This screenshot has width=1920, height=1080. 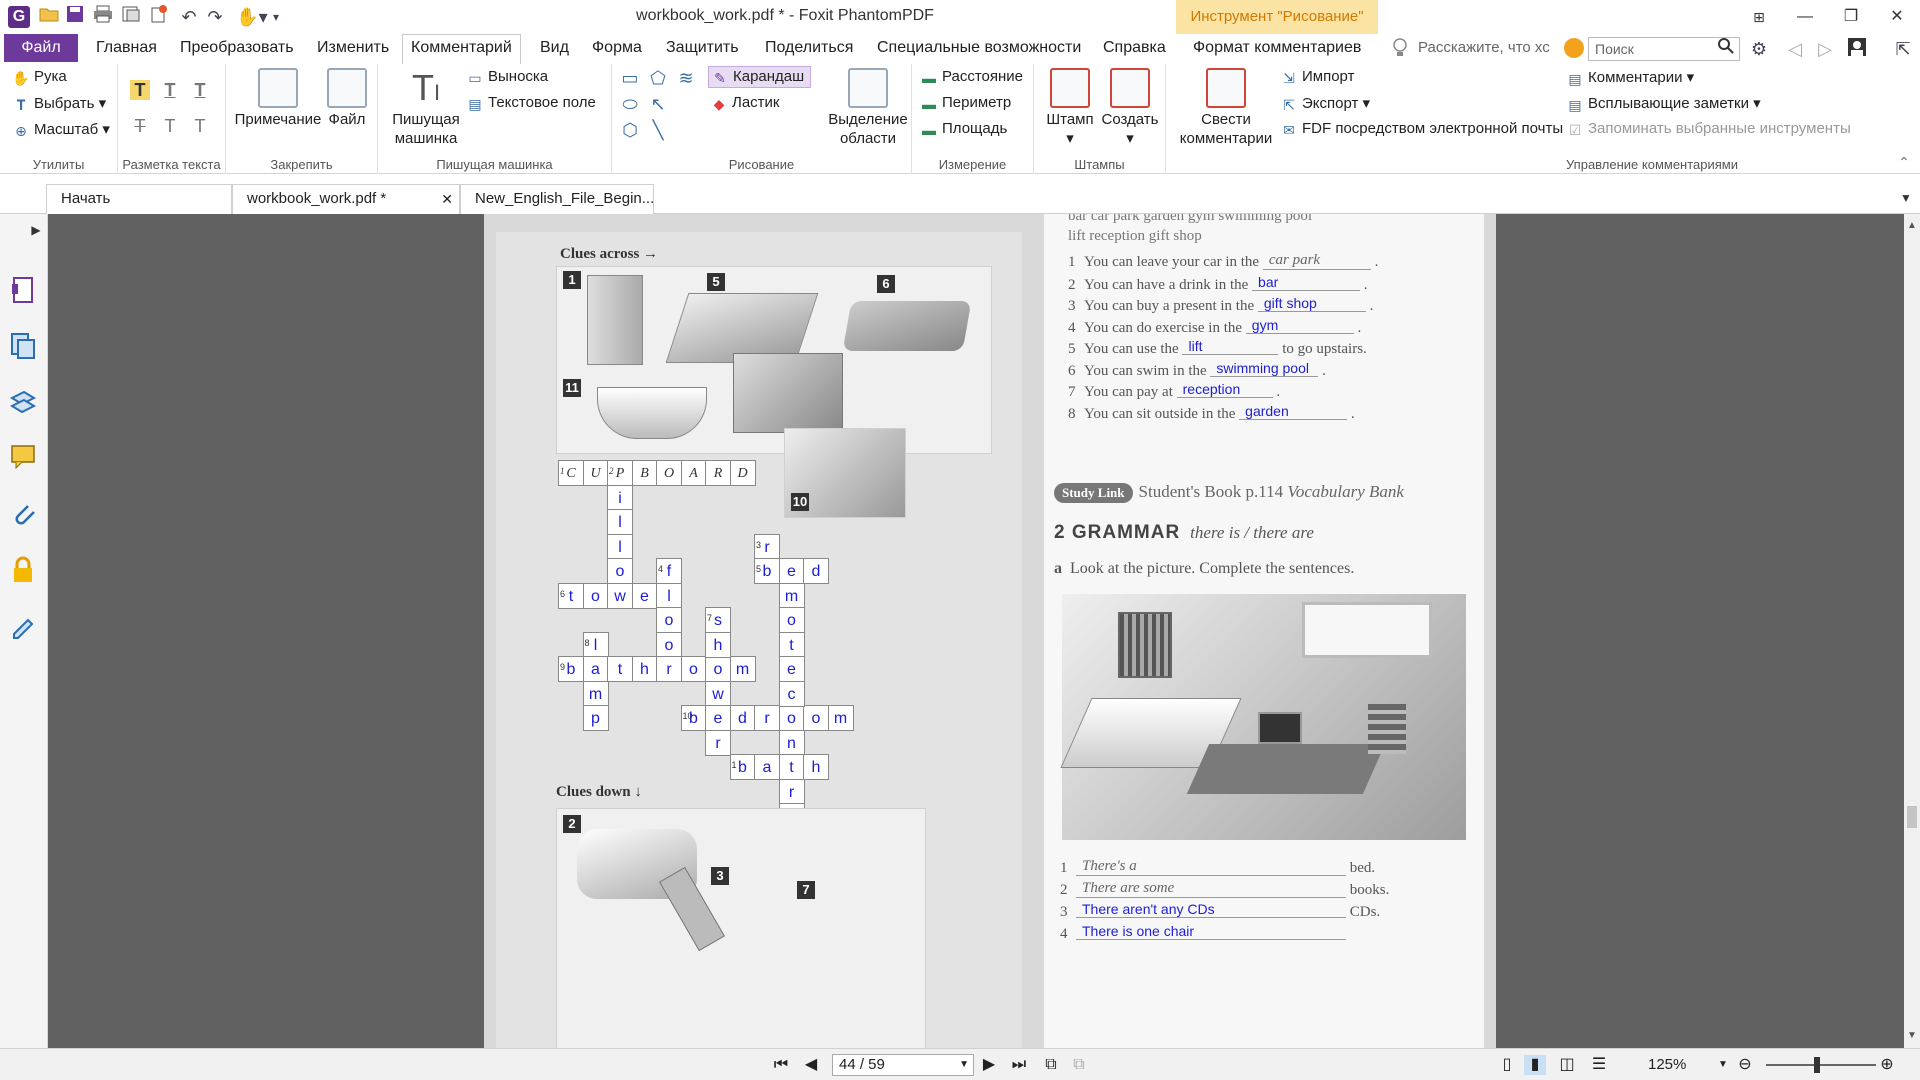 I want to click on close-button: ✕, so click(x=1897, y=17).